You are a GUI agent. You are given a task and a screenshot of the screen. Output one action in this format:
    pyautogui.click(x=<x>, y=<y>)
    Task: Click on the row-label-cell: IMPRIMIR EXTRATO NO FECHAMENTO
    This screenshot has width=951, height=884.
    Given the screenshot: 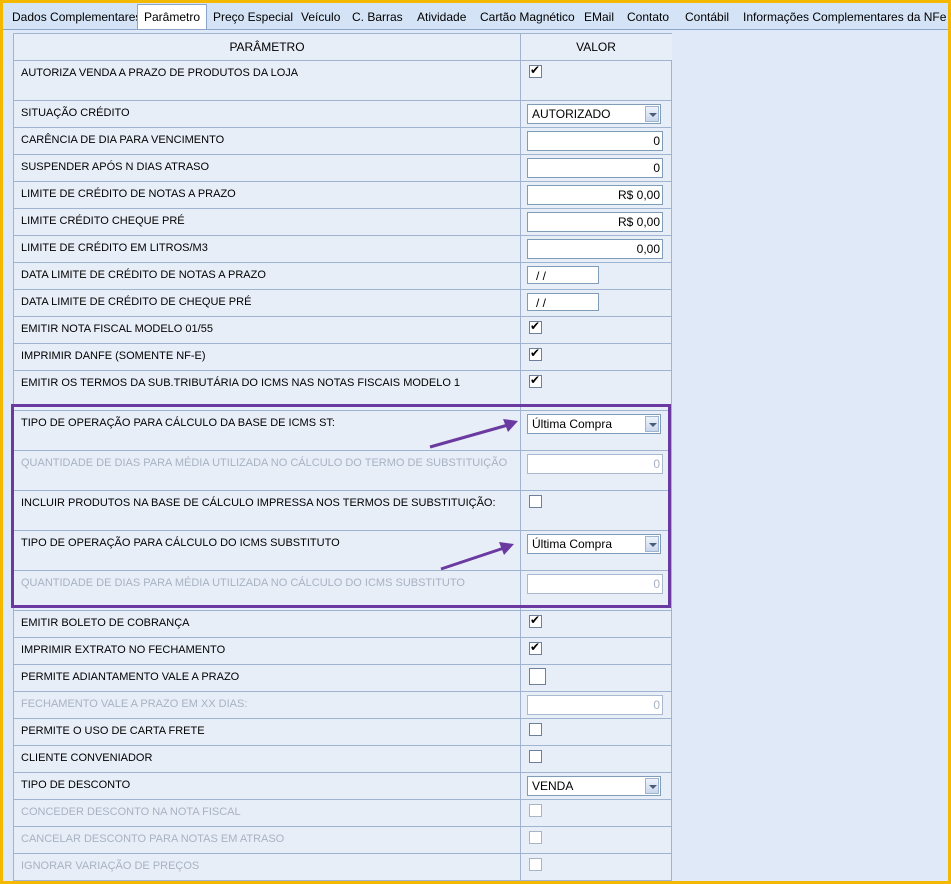 What is the action you would take?
    pyautogui.click(x=267, y=651)
    